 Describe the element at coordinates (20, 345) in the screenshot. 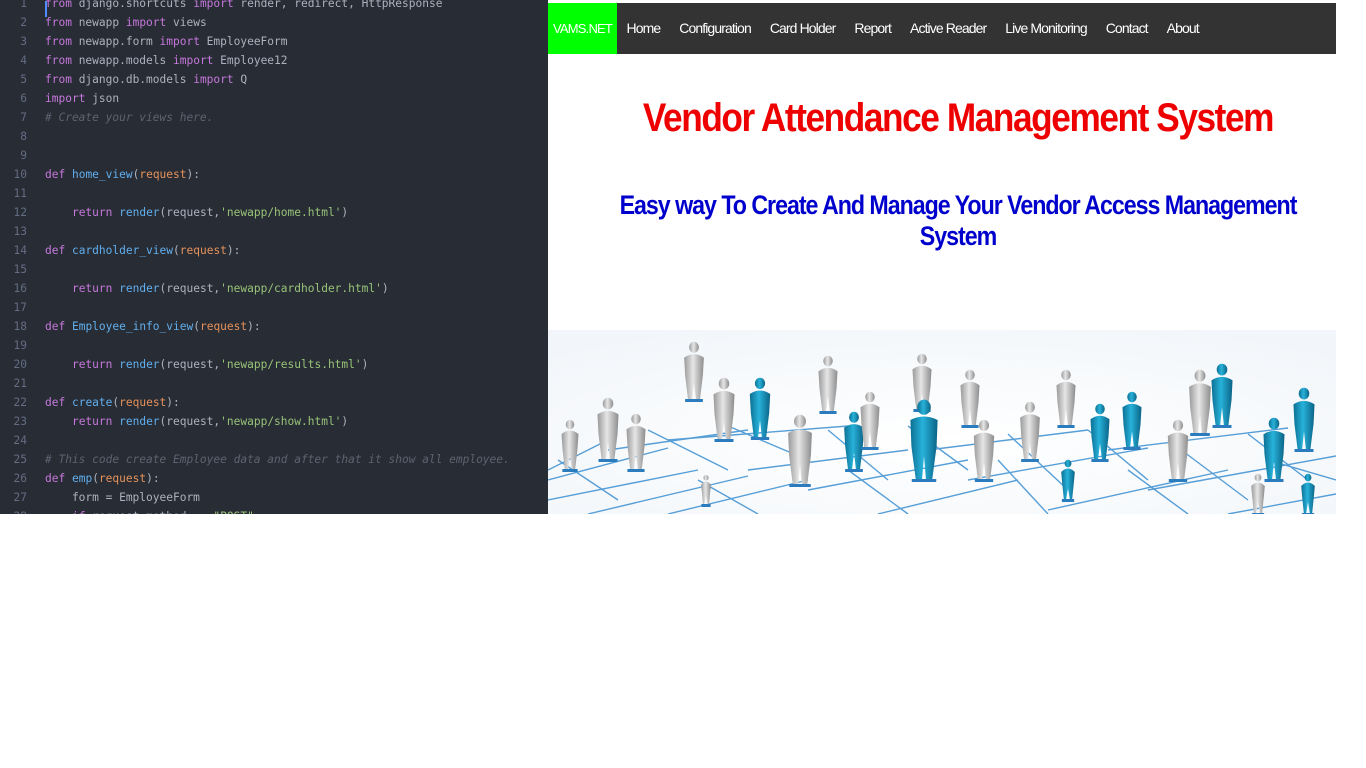

I see `line-number: 19` at that location.